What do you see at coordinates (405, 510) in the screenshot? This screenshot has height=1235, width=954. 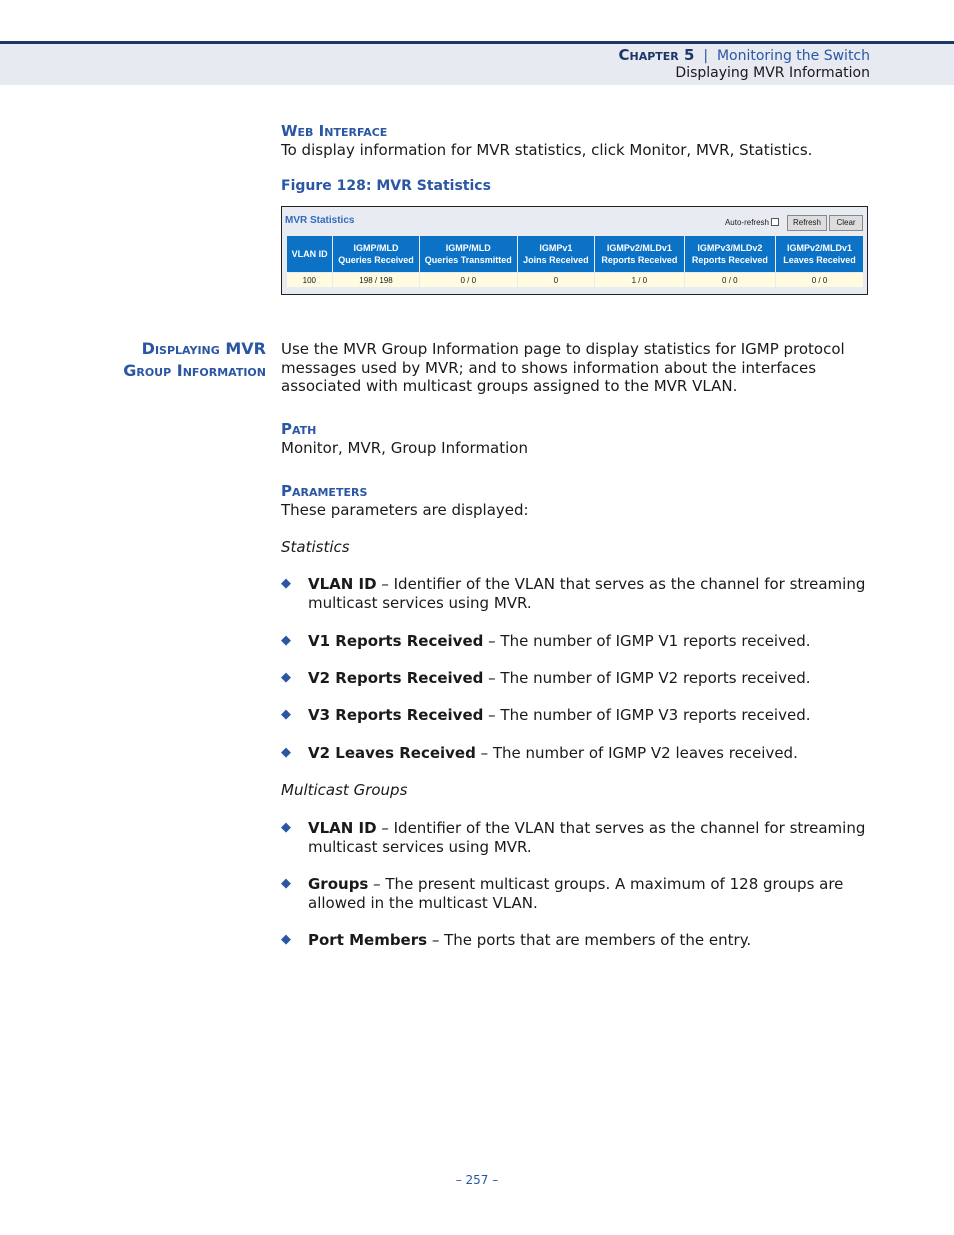 I see `parameters-text: These parameters are displayed:` at bounding box center [405, 510].